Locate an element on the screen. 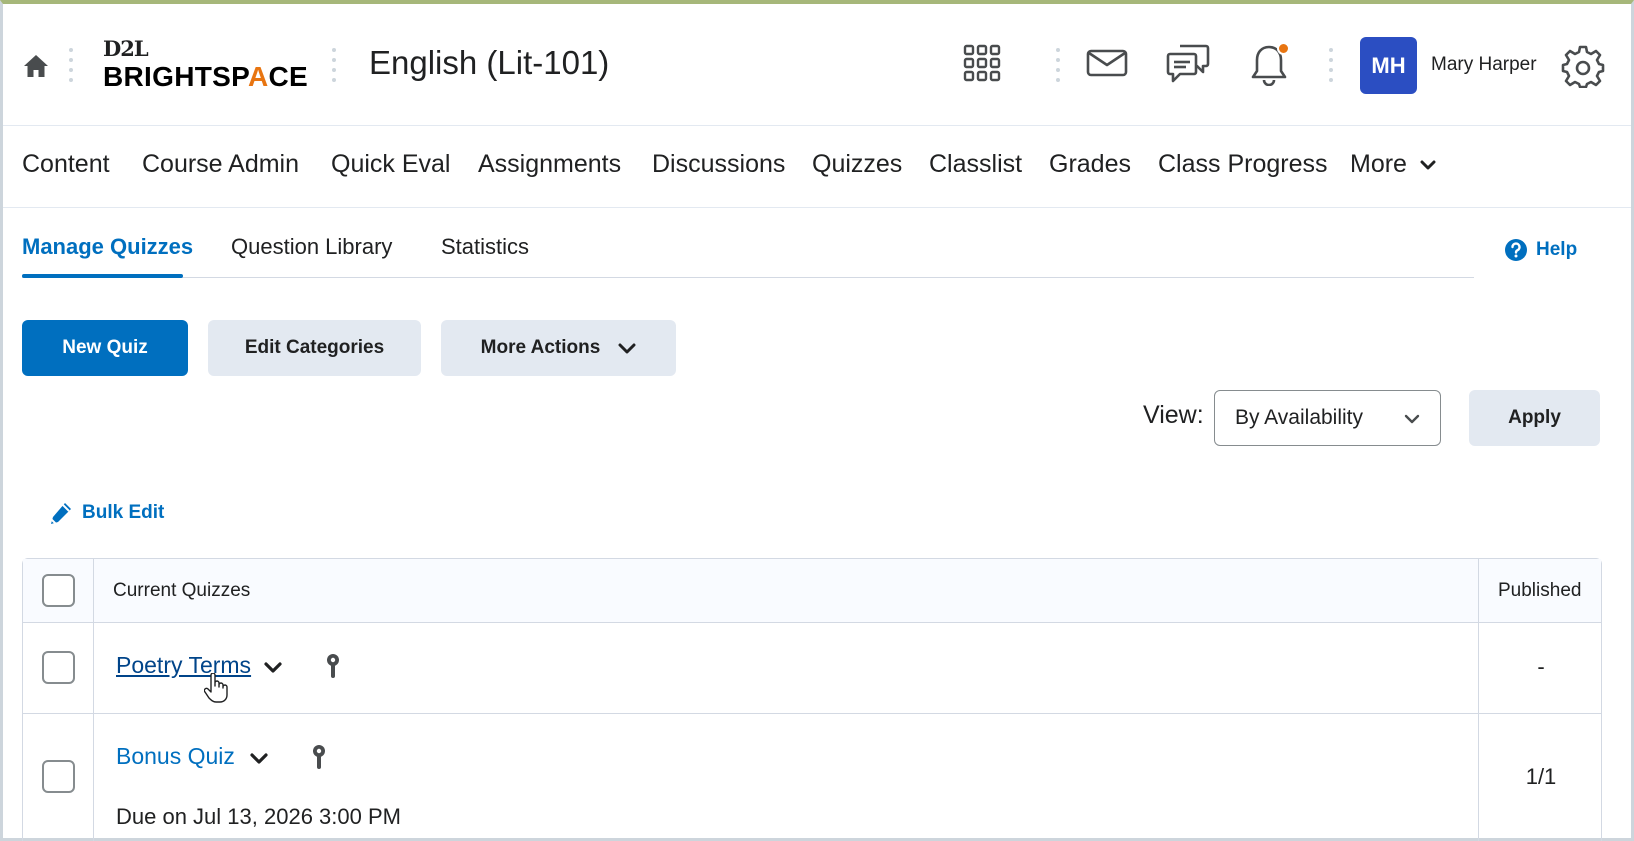 The height and width of the screenshot is (841, 1634). more-actions-button: More Actions is located at coordinates (558, 348).